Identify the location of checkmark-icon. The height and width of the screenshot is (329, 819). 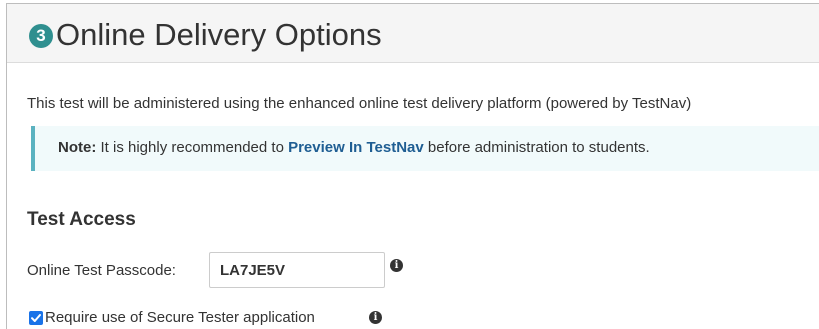
(36, 318).